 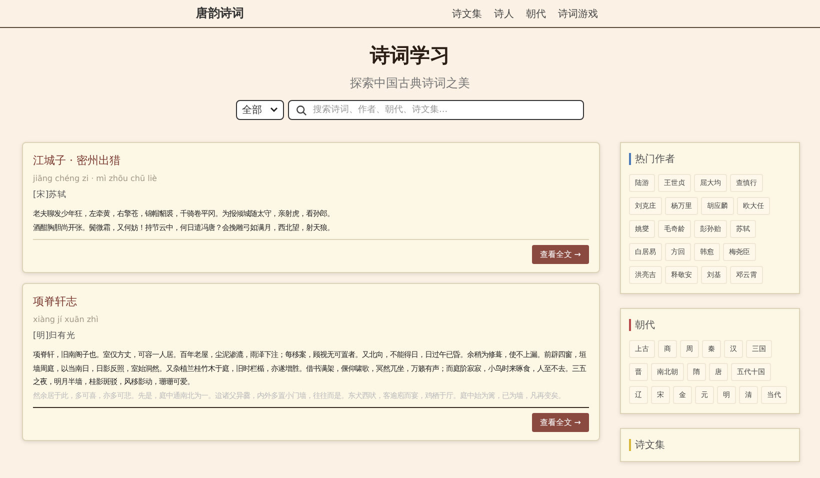 I want to click on site-logo: 唐韵诗词, so click(x=220, y=13).